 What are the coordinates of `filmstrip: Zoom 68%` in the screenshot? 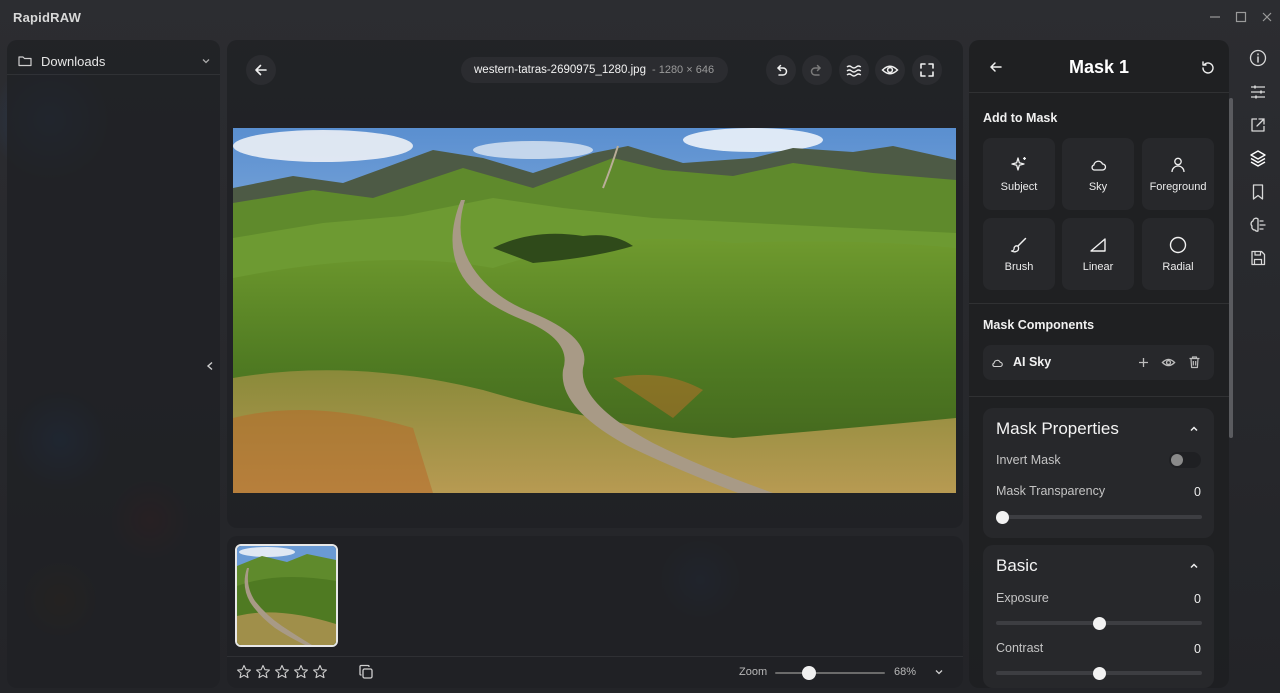 It's located at (595, 612).